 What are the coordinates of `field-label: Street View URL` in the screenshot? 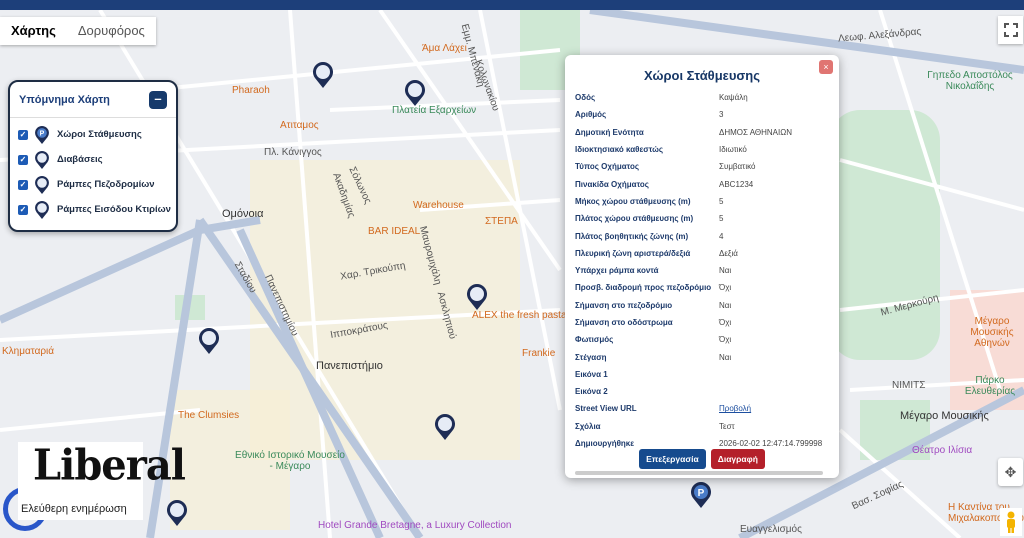 It's located at (606, 409).